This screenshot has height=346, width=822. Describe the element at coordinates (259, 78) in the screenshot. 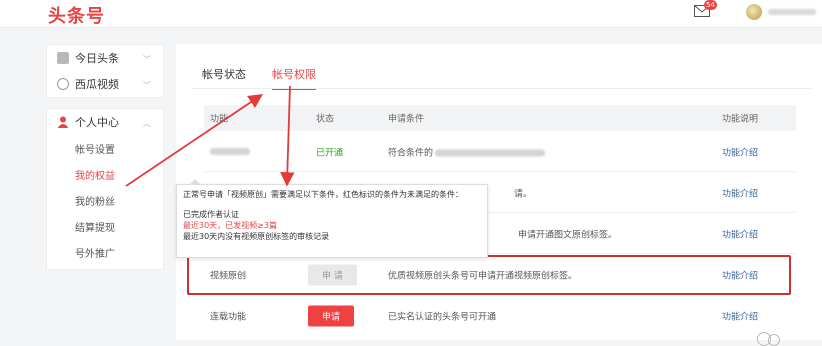

I see `tabs: 帐号状态 帐号权限` at that location.